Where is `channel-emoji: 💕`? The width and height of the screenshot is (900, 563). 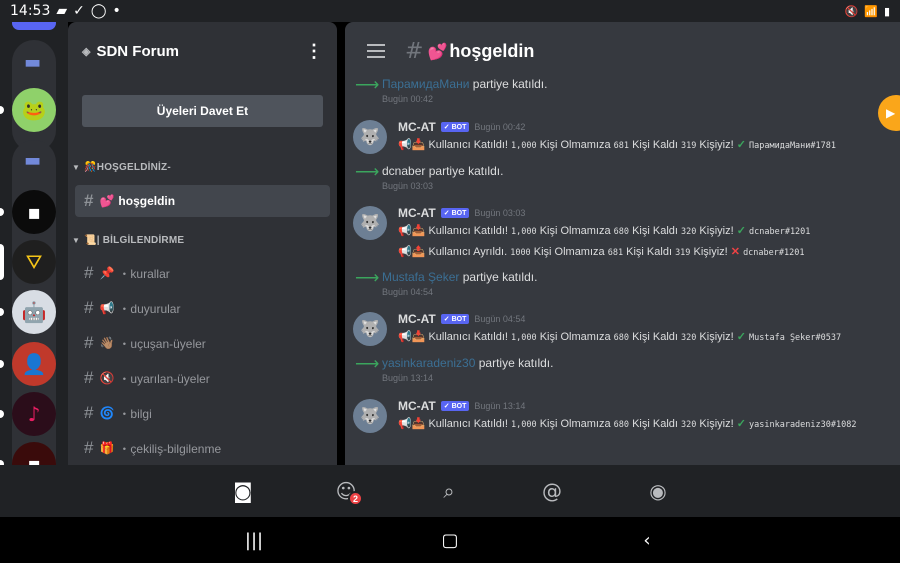
channel-emoji: 💕 is located at coordinates (107, 201).